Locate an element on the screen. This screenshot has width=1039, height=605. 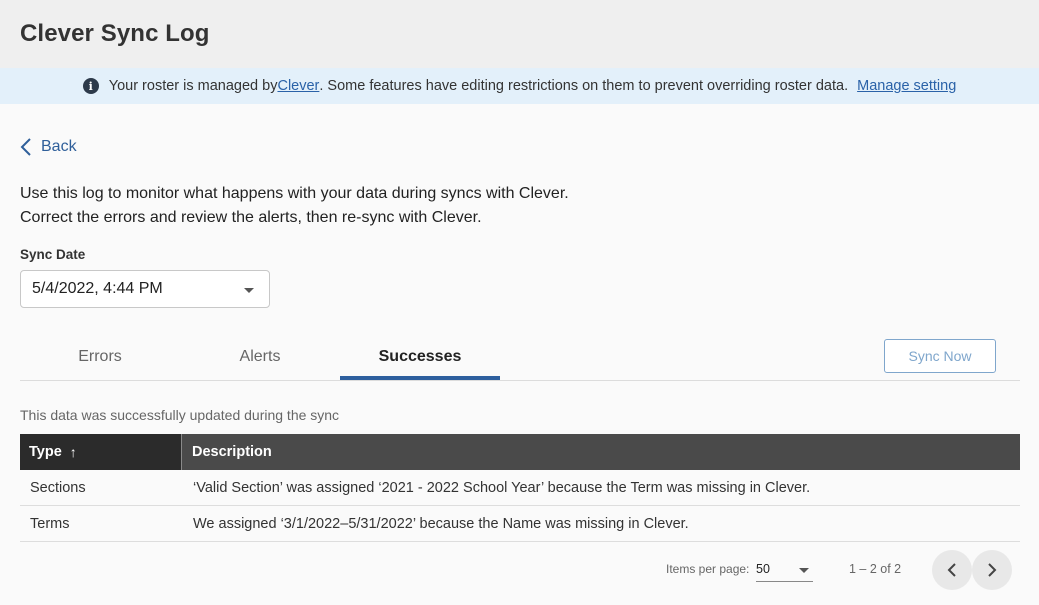
page-header: Clever Sync Log is located at coordinates (519, 34).